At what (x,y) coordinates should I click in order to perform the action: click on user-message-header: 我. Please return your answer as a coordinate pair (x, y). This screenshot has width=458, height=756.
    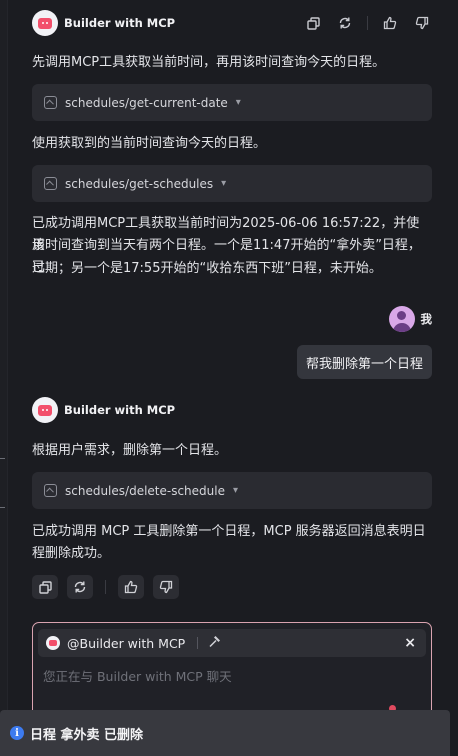
    Looking at the image, I should click on (410, 319).